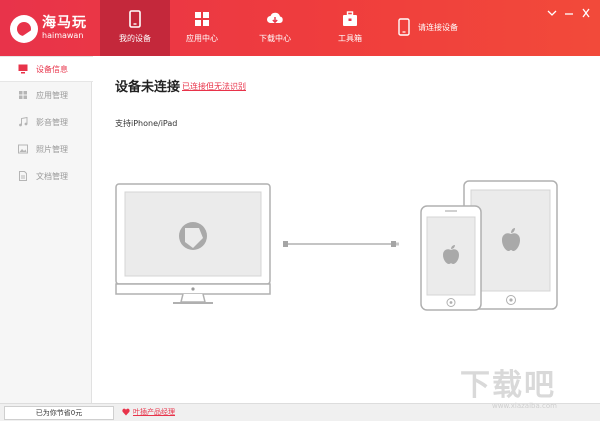 This screenshot has width=600, height=421. Describe the element at coordinates (438, 27) in the screenshot. I see `connect-device-label: 请连接设备` at that location.